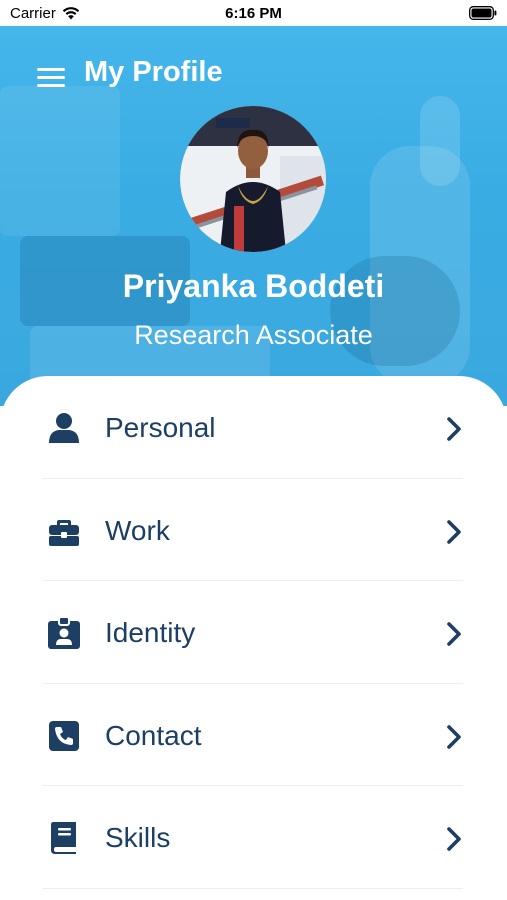 This screenshot has width=507, height=900. I want to click on hamburger-menu-icon, so click(51, 78).